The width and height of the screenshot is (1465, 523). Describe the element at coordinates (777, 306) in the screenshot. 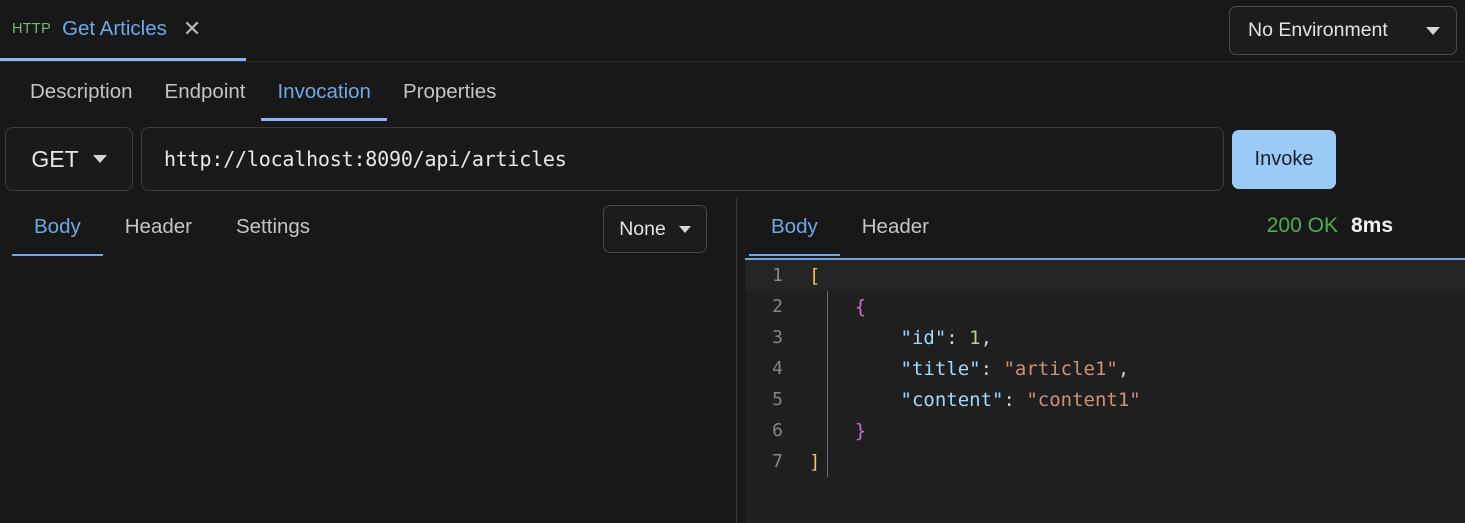

I see `line-number: 2` at that location.